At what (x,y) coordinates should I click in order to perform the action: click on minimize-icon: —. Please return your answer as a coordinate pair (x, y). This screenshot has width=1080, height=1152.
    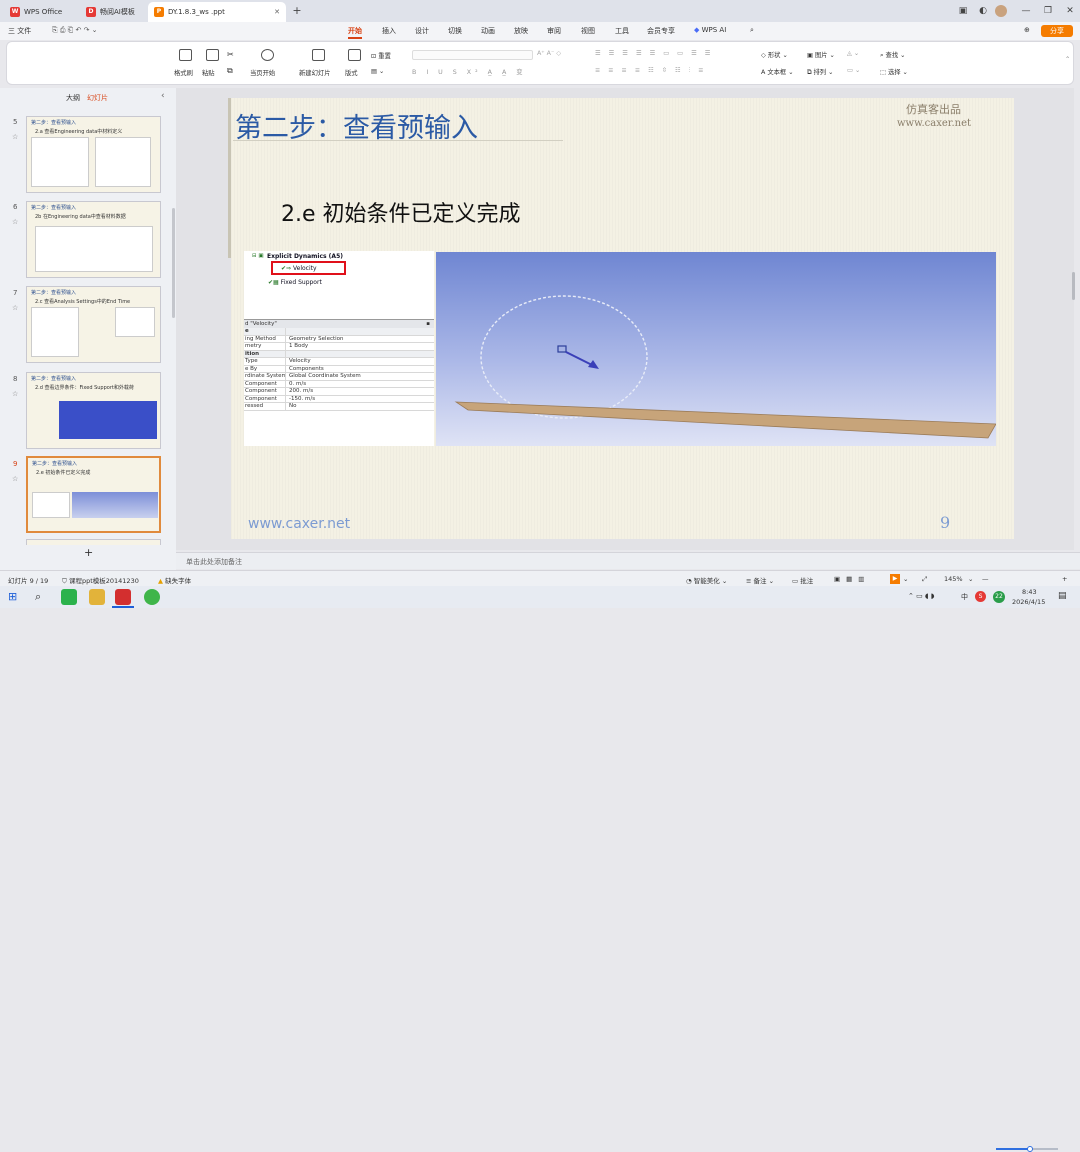
    Looking at the image, I should click on (1026, 11).